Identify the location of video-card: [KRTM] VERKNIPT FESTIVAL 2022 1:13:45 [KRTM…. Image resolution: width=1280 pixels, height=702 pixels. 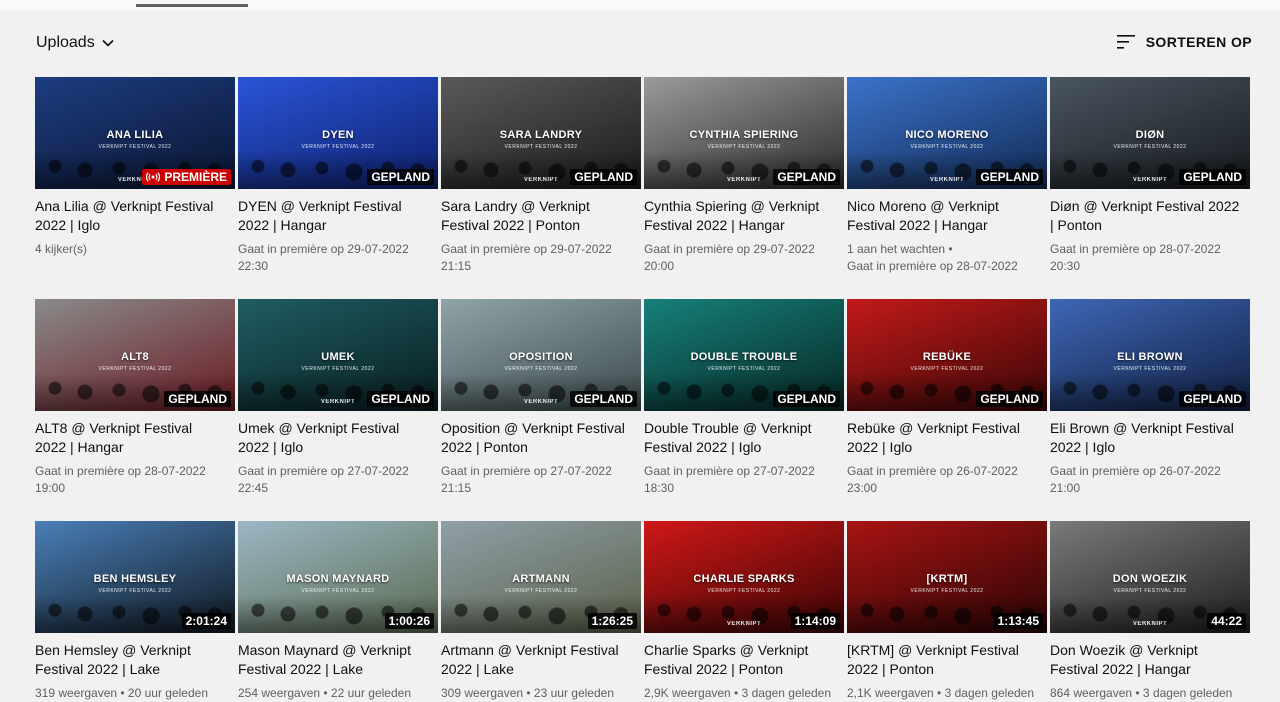
(947, 611).